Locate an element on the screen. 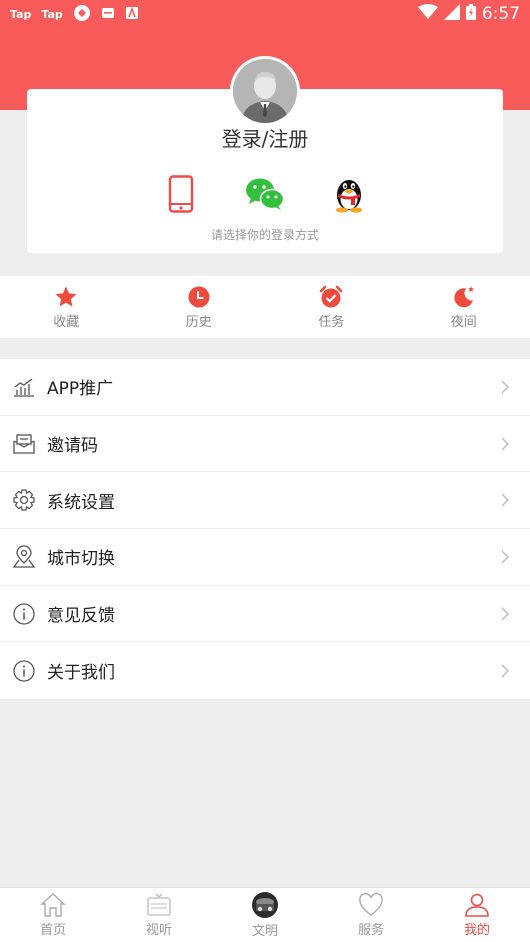 The image size is (530, 942). tab-label: 服务 is located at coordinates (370, 930).